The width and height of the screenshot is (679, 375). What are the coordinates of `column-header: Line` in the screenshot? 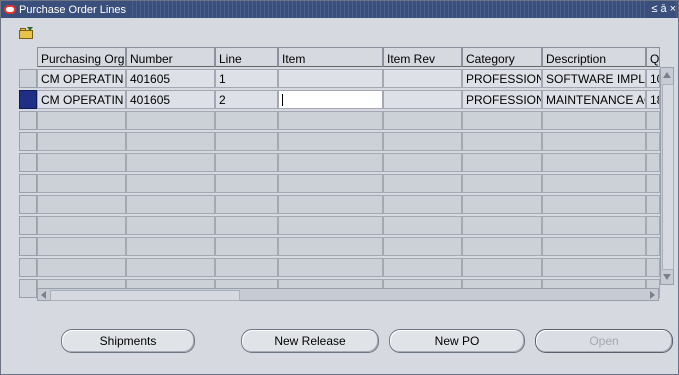 It's located at (246, 57).